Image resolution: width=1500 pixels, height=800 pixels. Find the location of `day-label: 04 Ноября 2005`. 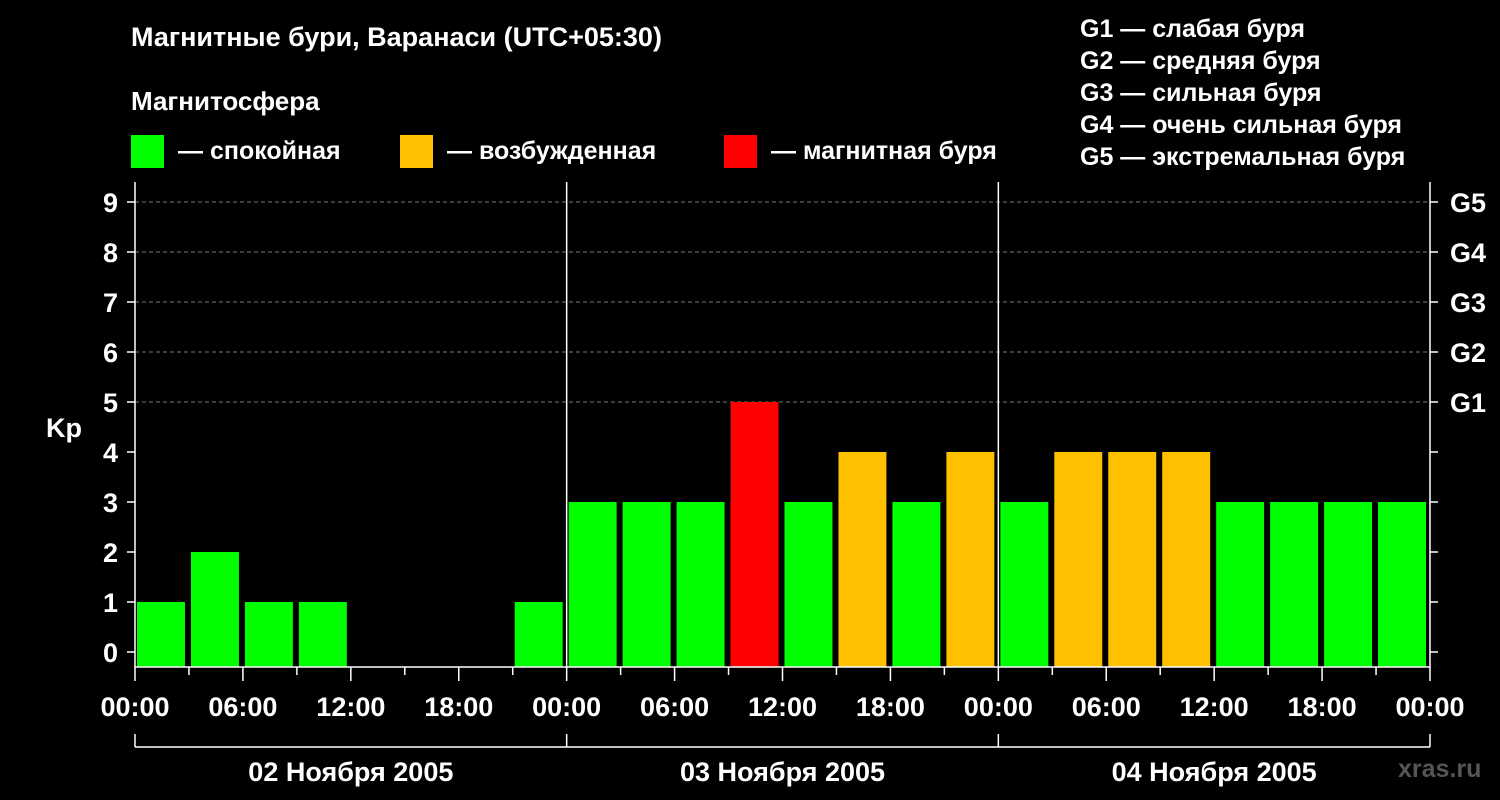

day-label: 04 Ноября 2005 is located at coordinates (1214, 772).